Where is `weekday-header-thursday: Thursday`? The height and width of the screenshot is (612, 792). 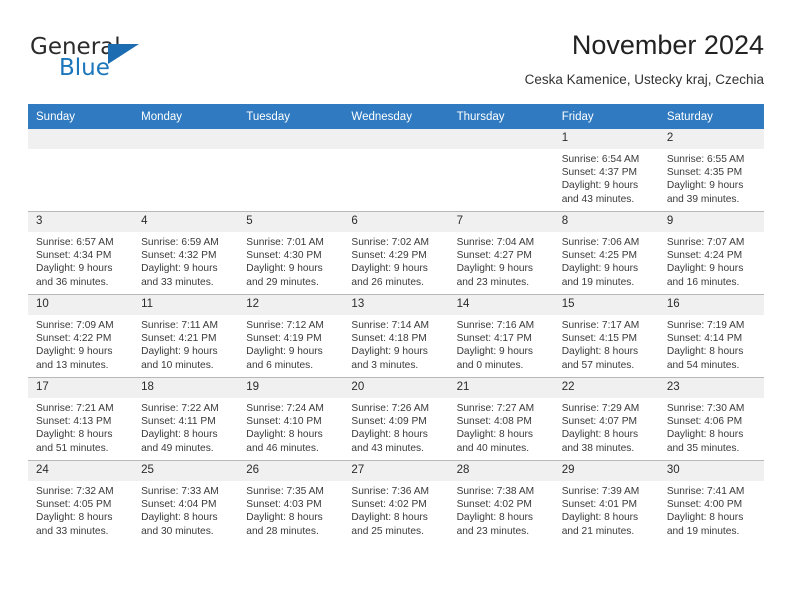
weekday-header-thursday: Thursday is located at coordinates (501, 116).